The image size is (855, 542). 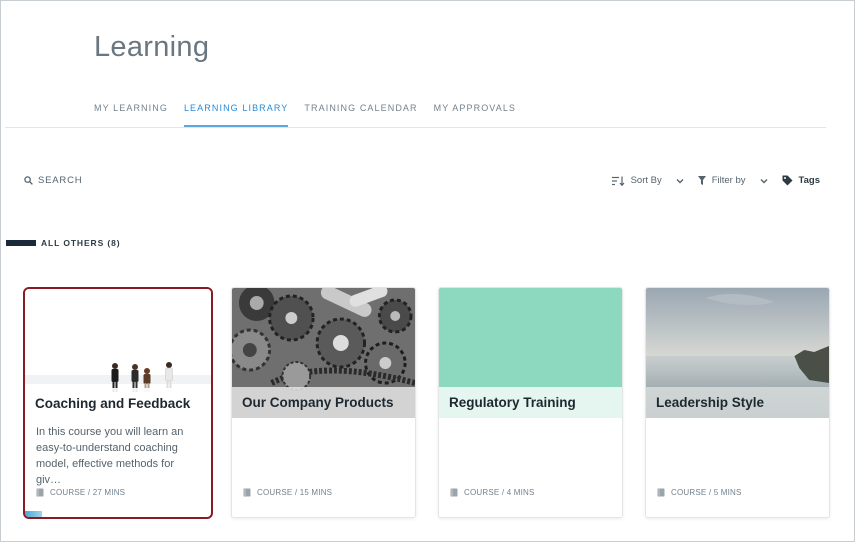 What do you see at coordinates (728, 180) in the screenshot?
I see `filter-by-label: Filter by` at bounding box center [728, 180].